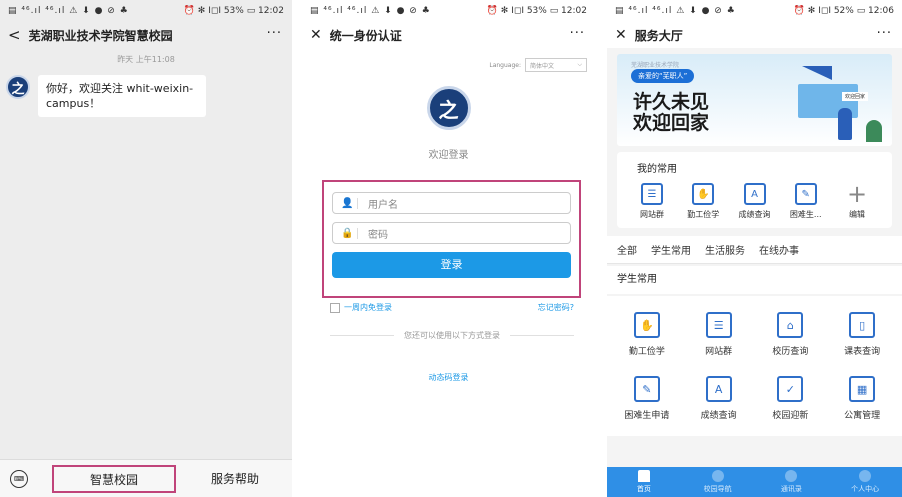 The height and width of the screenshot is (497, 902). I want to click on username-field: 👤 用户名, so click(451, 203).